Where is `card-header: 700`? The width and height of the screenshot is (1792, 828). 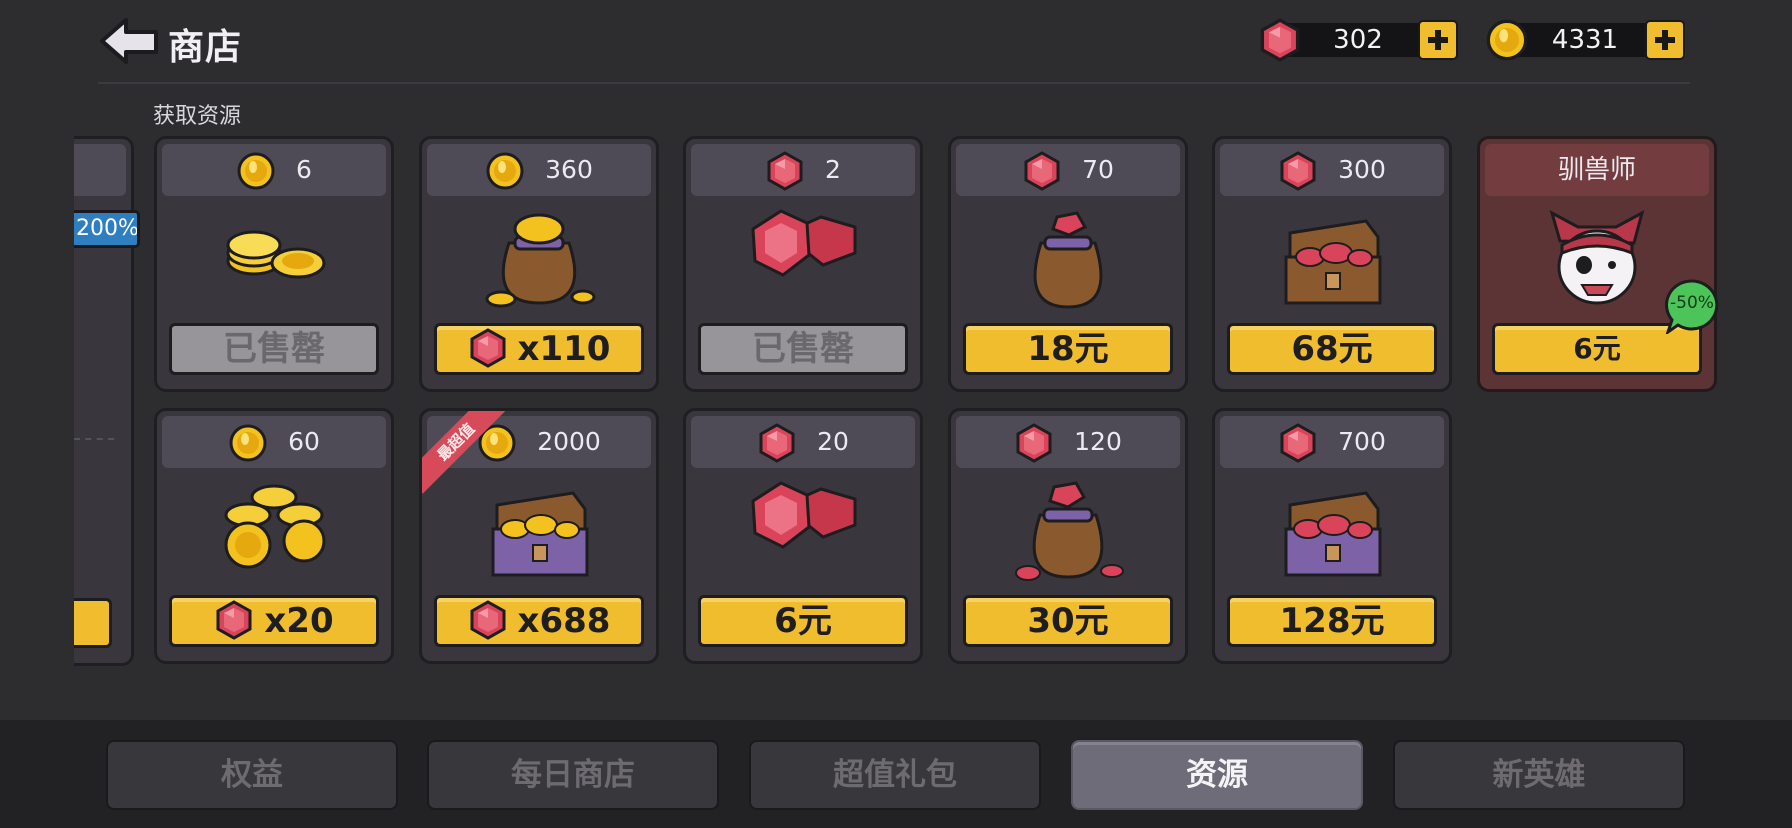
card-header: 700 is located at coordinates (1332, 442).